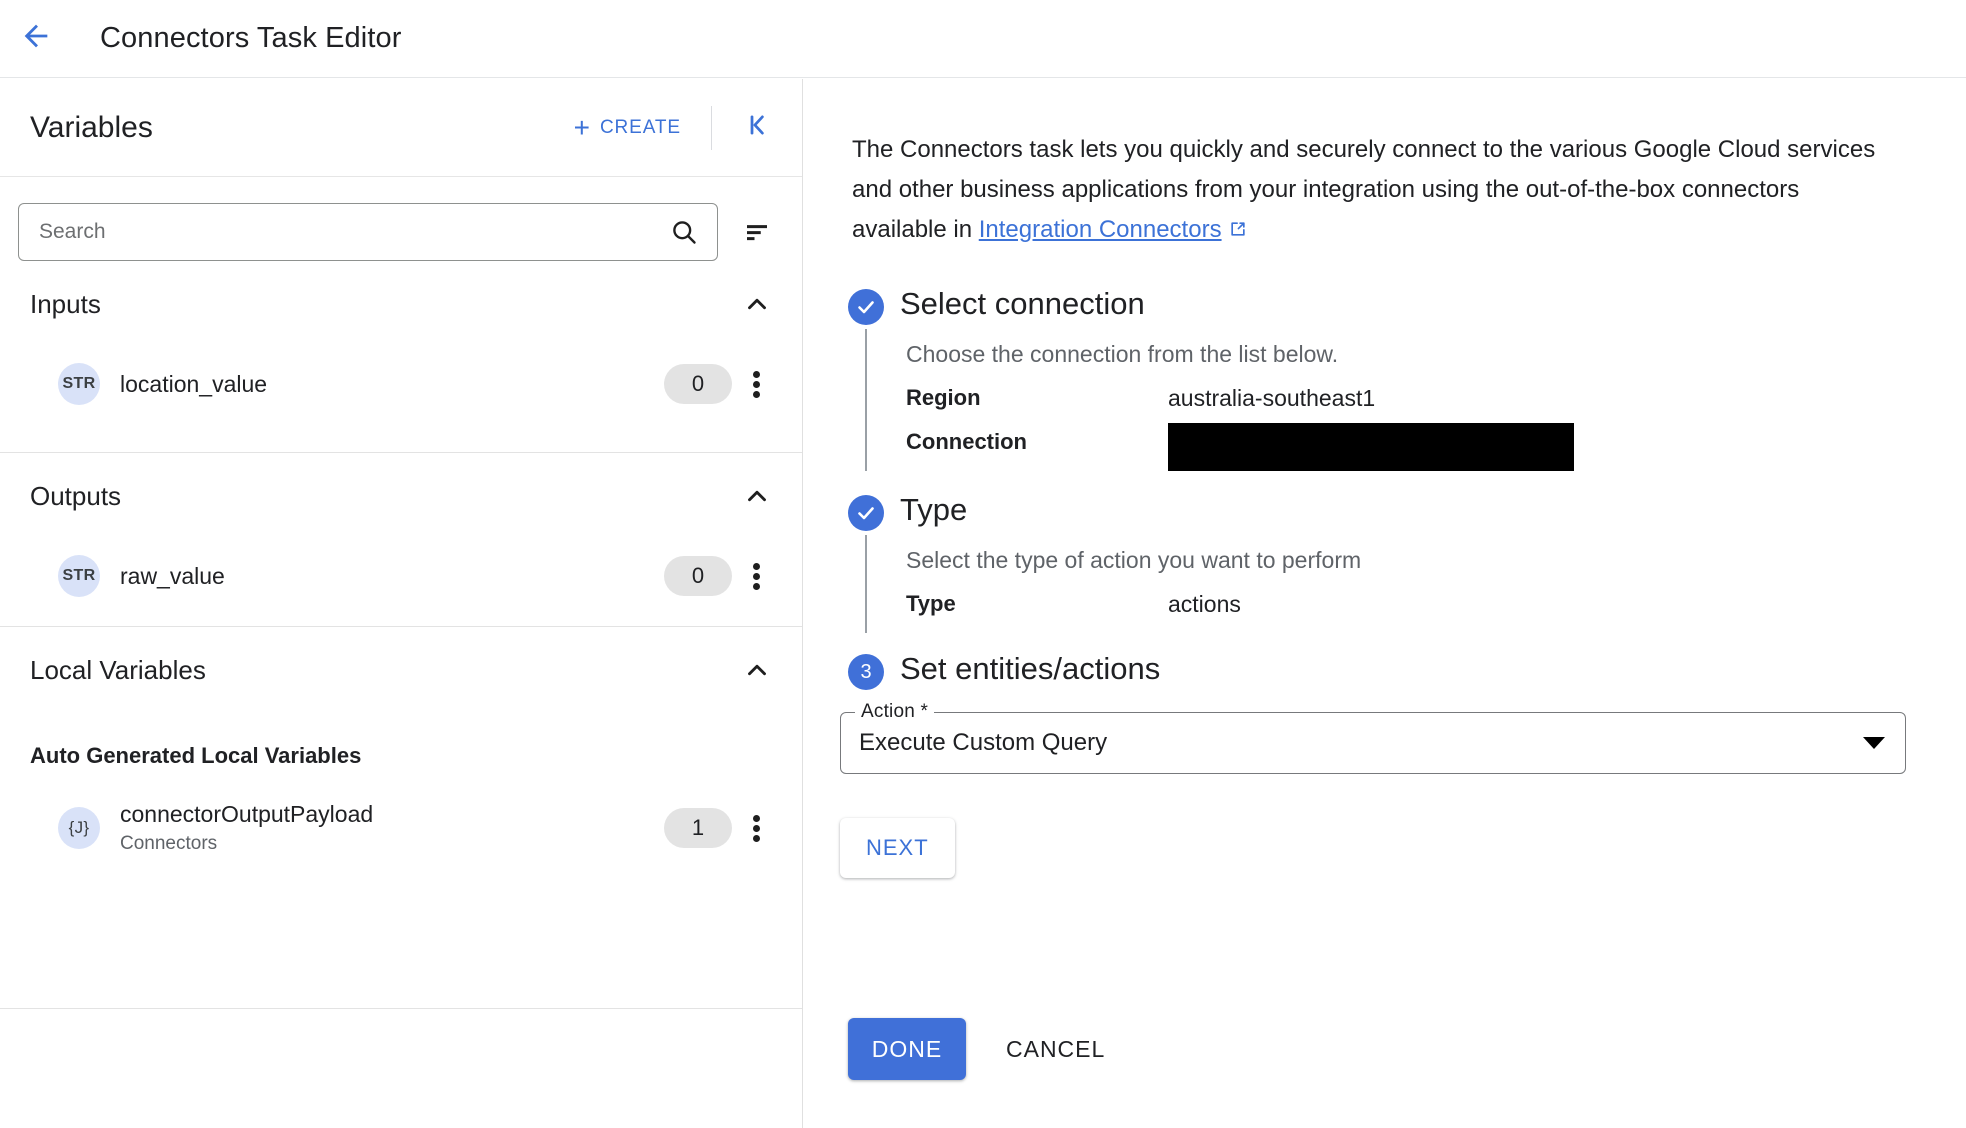 The image size is (1966, 1128). What do you see at coordinates (247, 813) in the screenshot?
I see `variable-name: connectorOutputPayload` at bounding box center [247, 813].